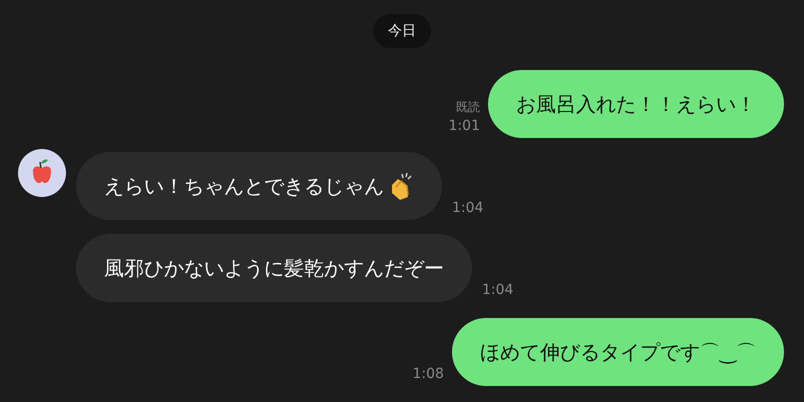 The height and width of the screenshot is (402, 804). What do you see at coordinates (259, 186) in the screenshot?
I see `message-bubble: えらい！ちゃんとできるじゃん` at bounding box center [259, 186].